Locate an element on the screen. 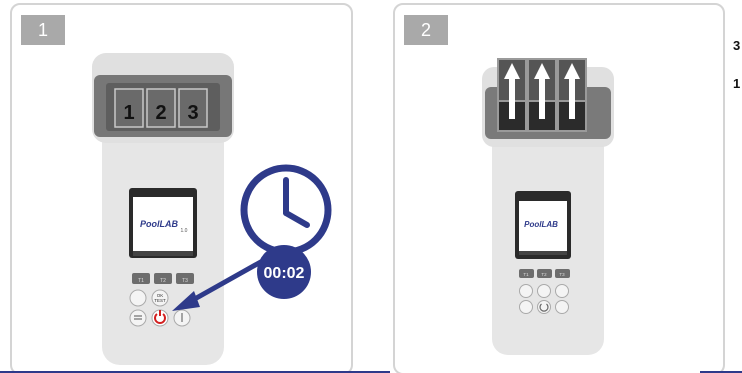 The image size is (742, 373). step-2-illustration: PoolLAB T1 T2 T3 is located at coordinates (548, 206).